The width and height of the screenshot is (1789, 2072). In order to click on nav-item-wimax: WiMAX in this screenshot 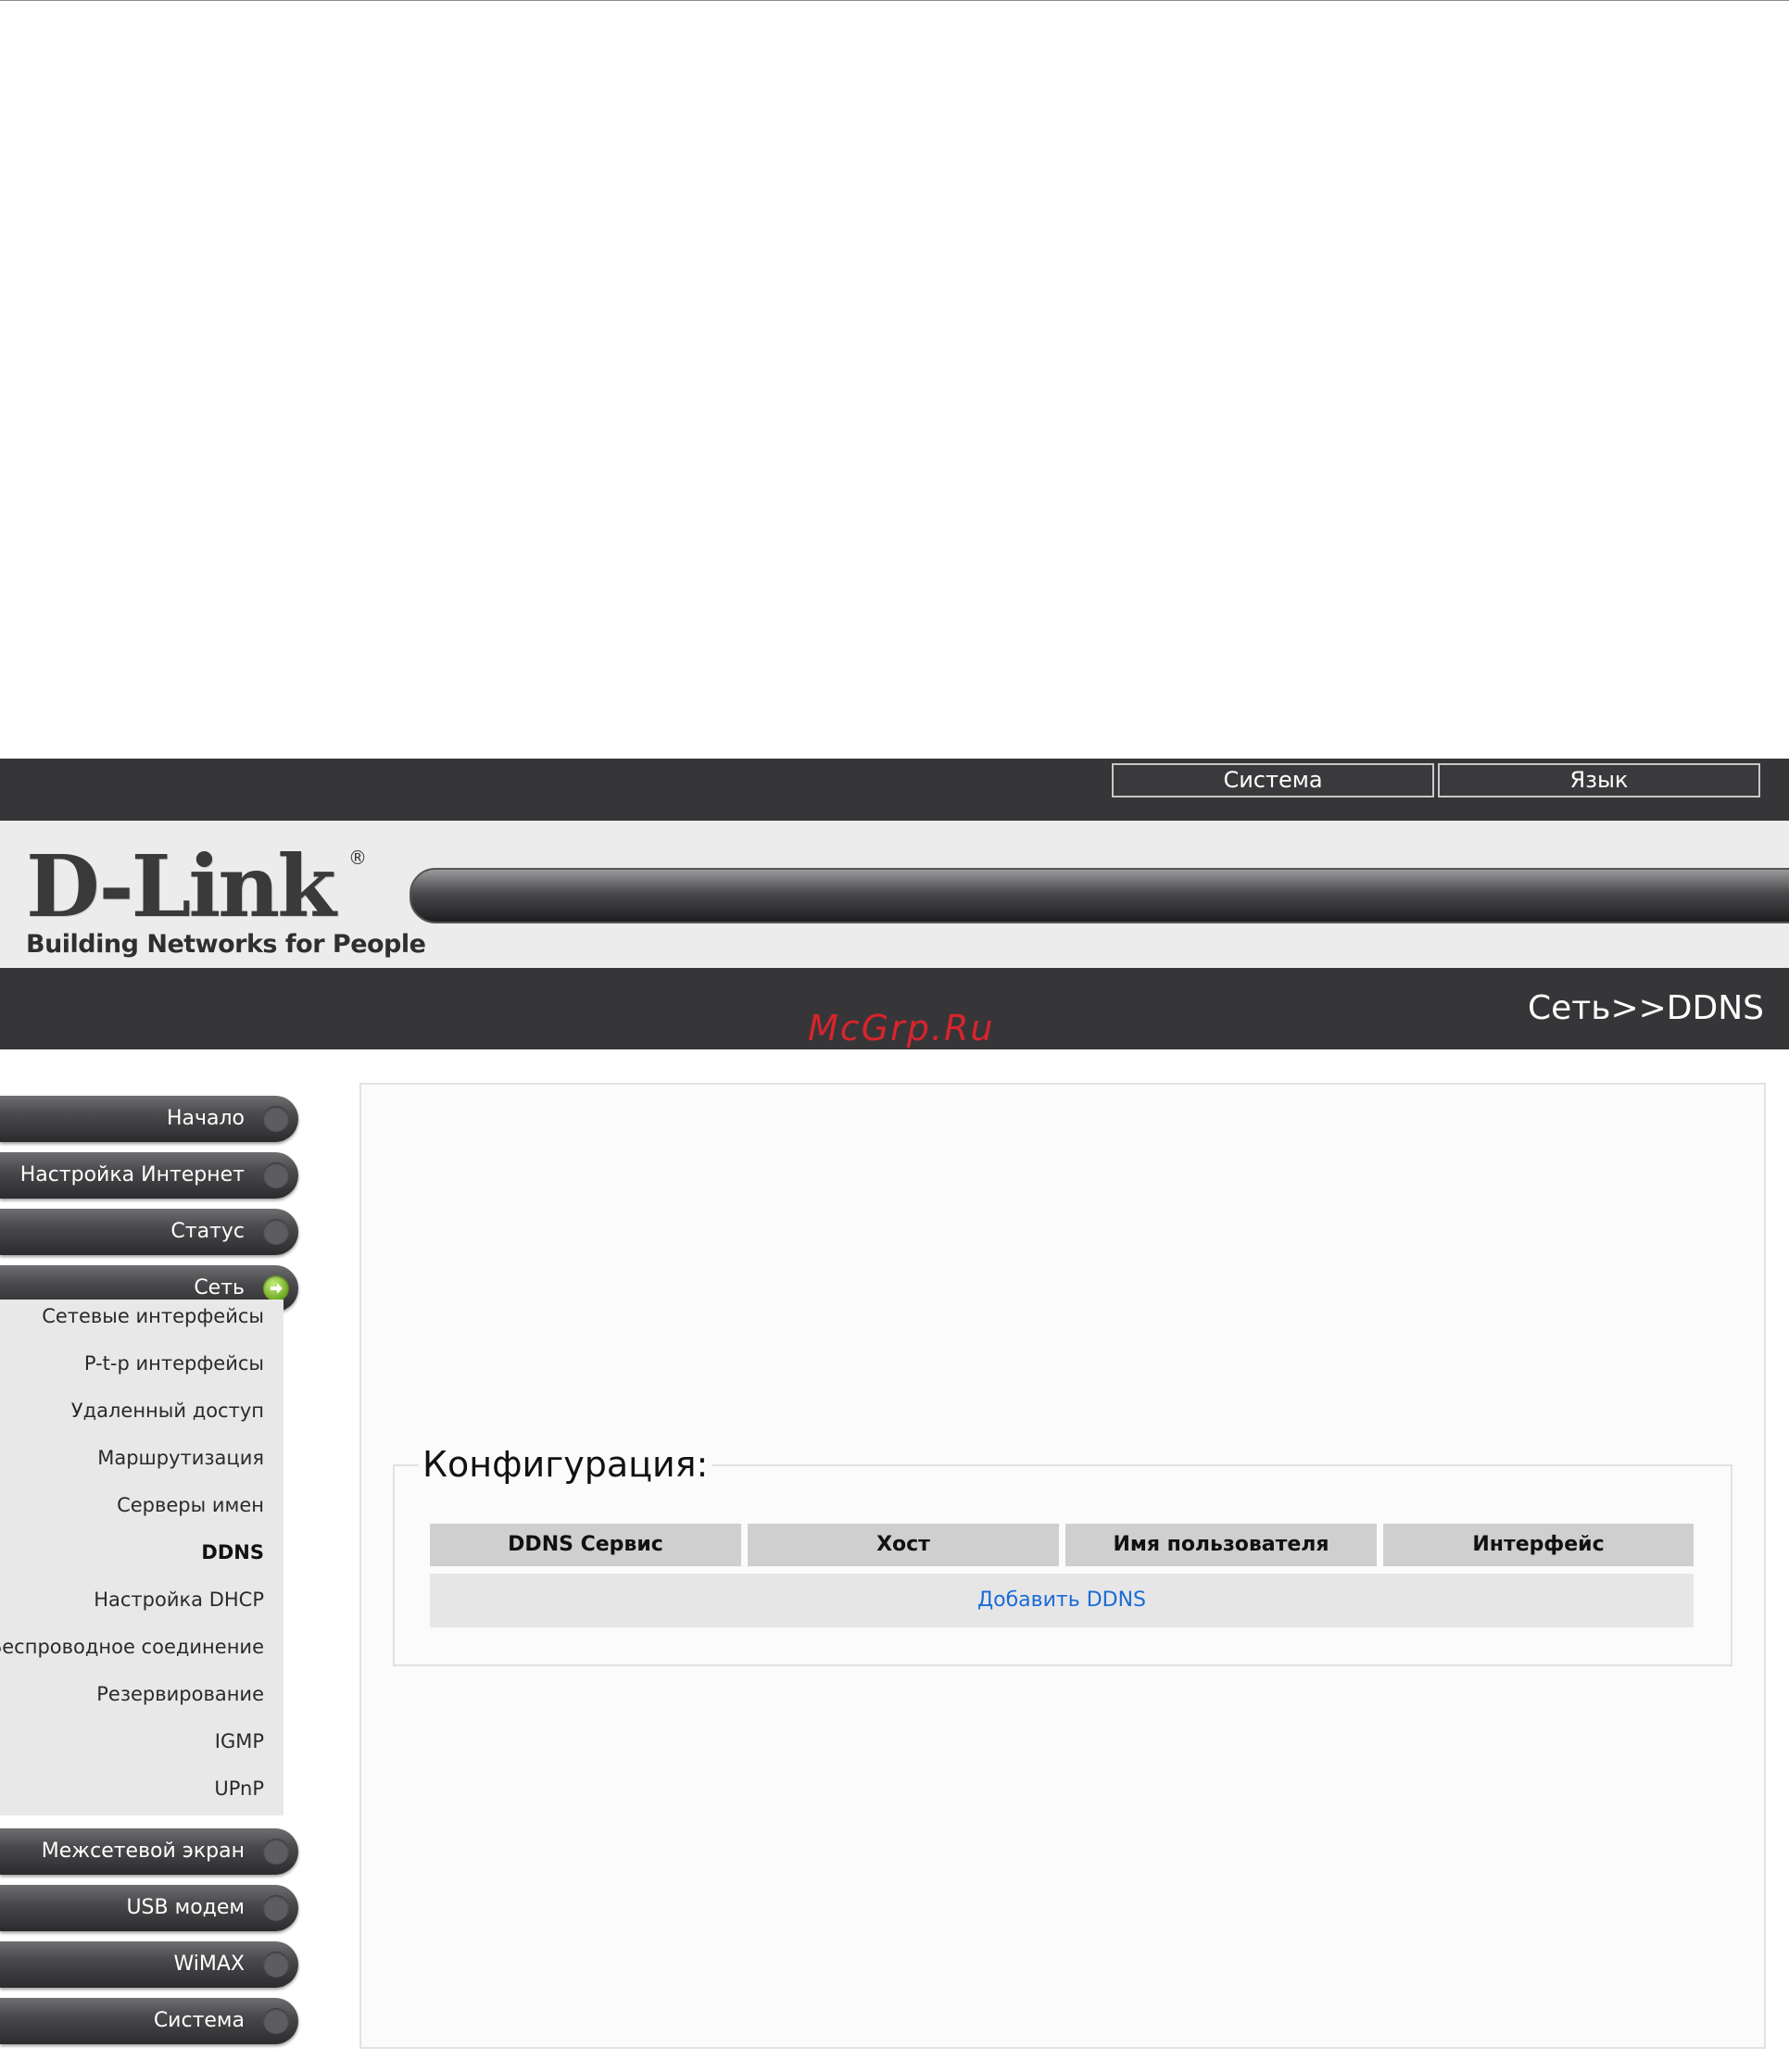, I will do `click(149, 1964)`.